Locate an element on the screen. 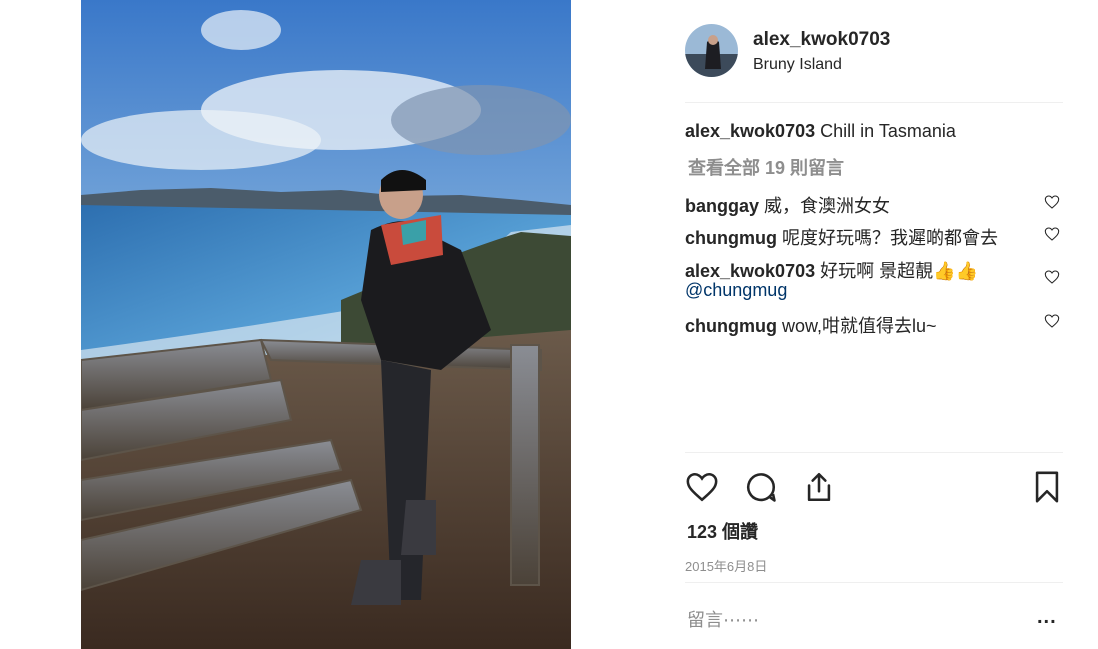 This screenshot has width=1098, height=649. bookmark-icon is located at coordinates (1047, 487).